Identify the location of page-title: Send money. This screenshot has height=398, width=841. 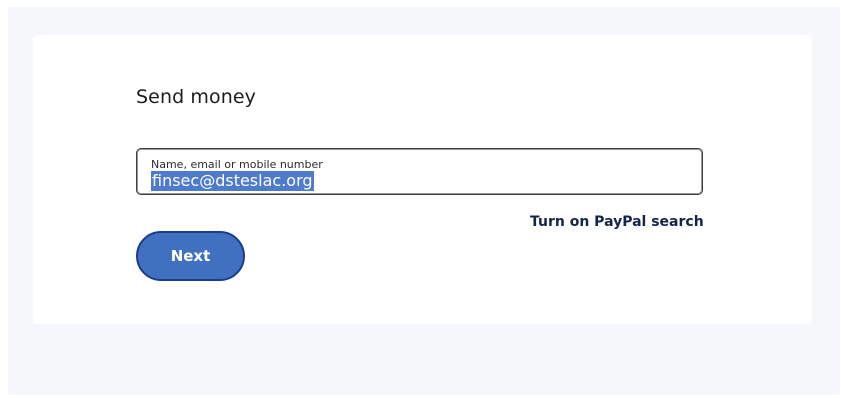
(196, 97).